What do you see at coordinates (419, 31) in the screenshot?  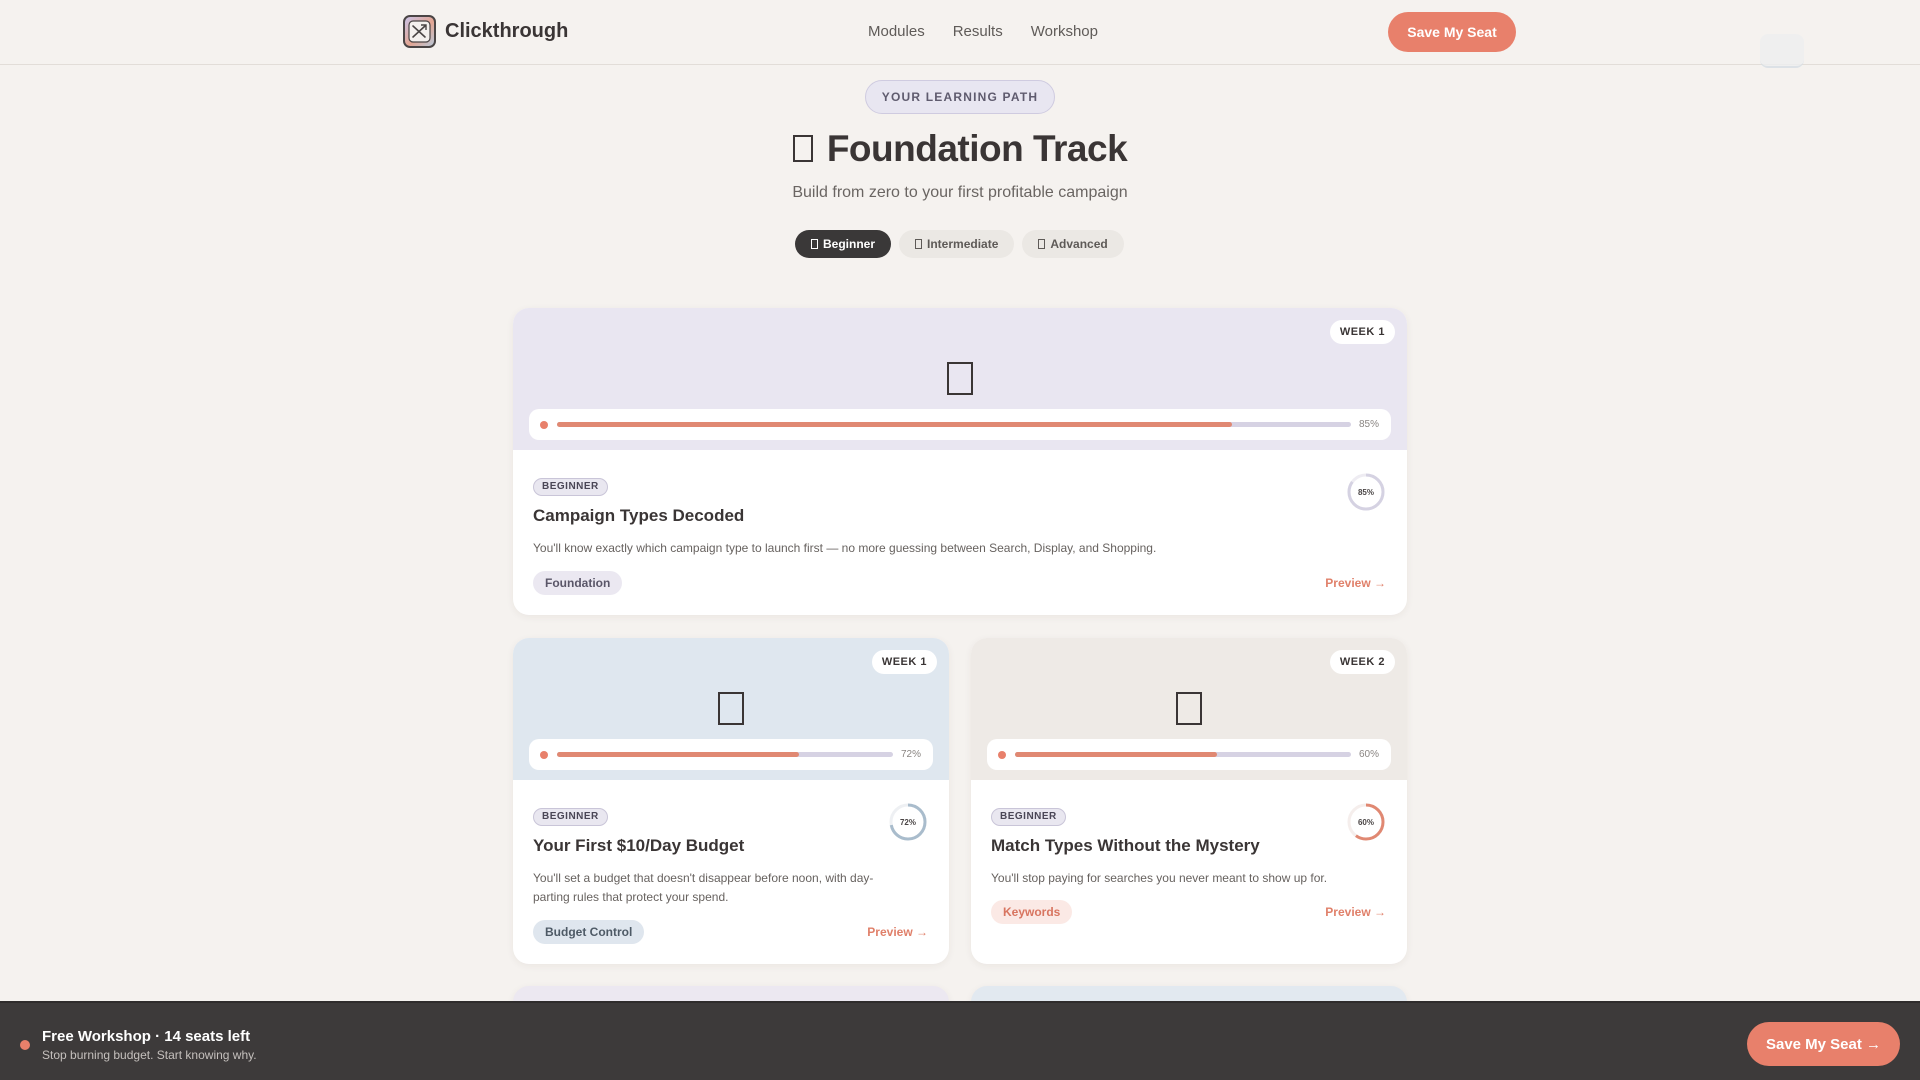 I see `logo-icon` at bounding box center [419, 31].